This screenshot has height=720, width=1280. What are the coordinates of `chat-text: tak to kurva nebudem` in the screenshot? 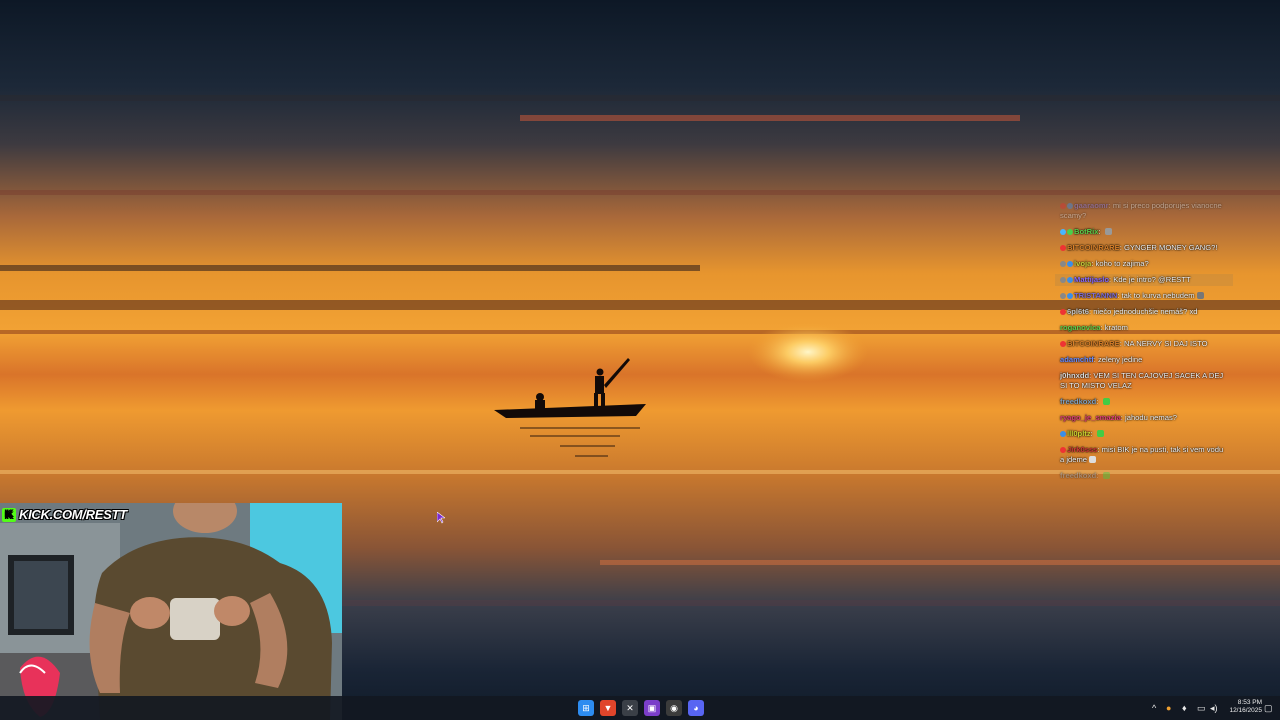 It's located at (1158, 295).